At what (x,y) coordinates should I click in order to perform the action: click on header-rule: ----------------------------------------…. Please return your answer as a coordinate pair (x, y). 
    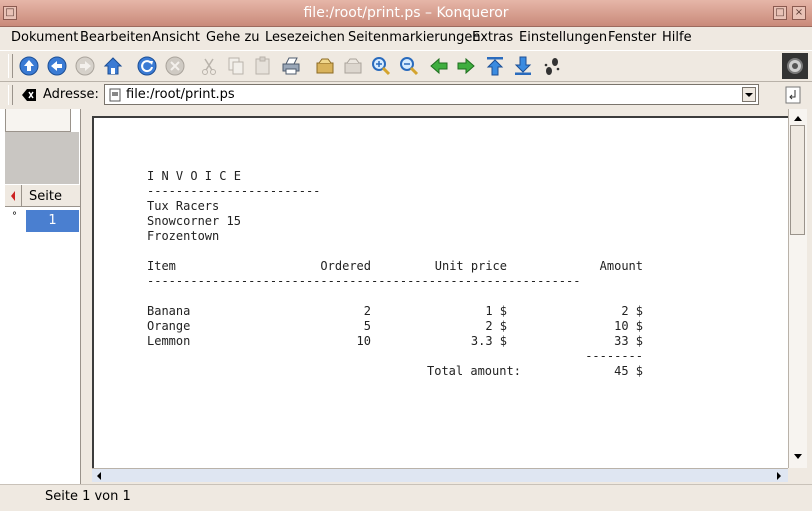
    Looking at the image, I should click on (364, 281).